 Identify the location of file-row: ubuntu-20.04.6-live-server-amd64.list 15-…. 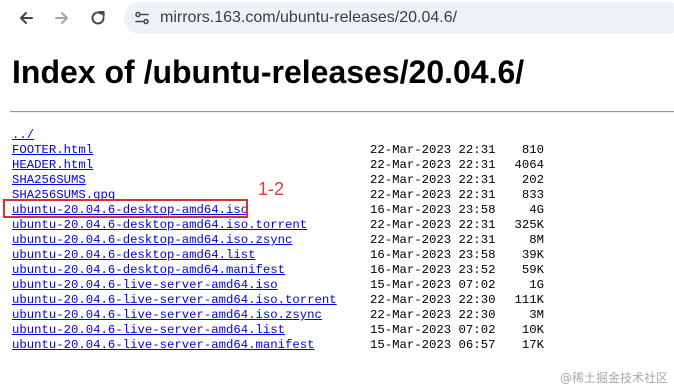
(342, 330).